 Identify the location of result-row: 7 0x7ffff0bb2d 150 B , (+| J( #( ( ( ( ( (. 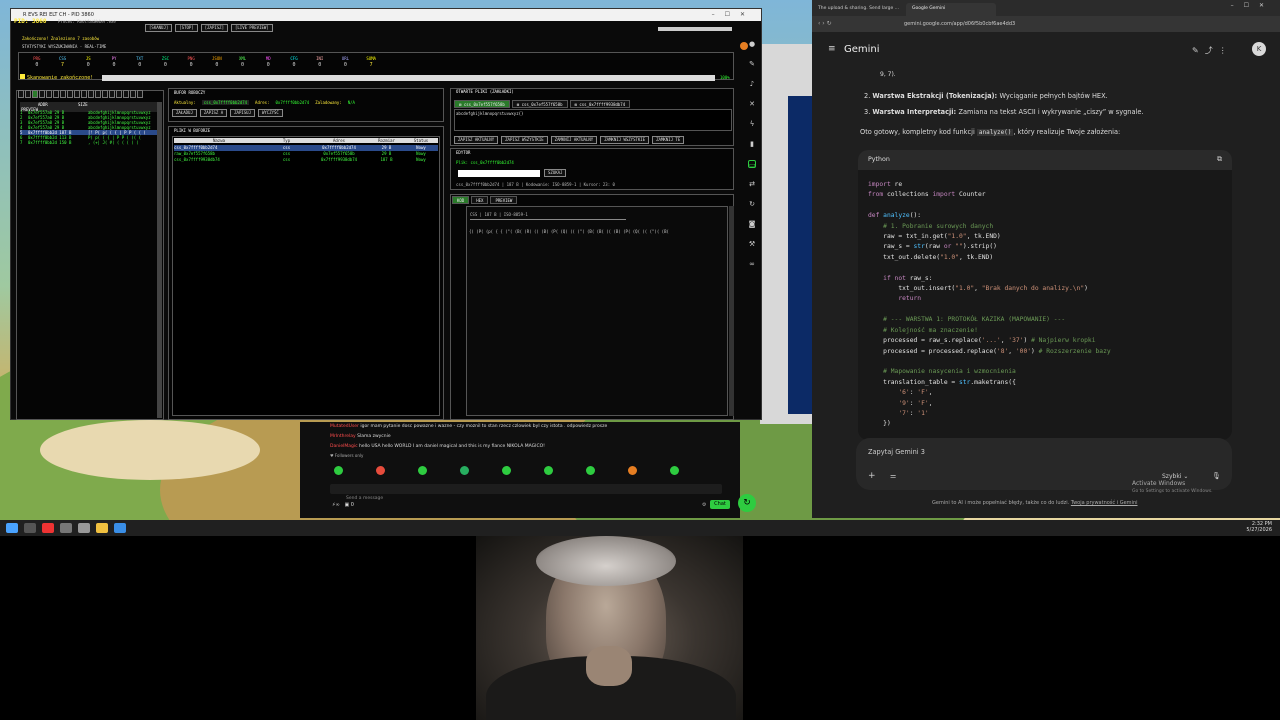
(90, 142).